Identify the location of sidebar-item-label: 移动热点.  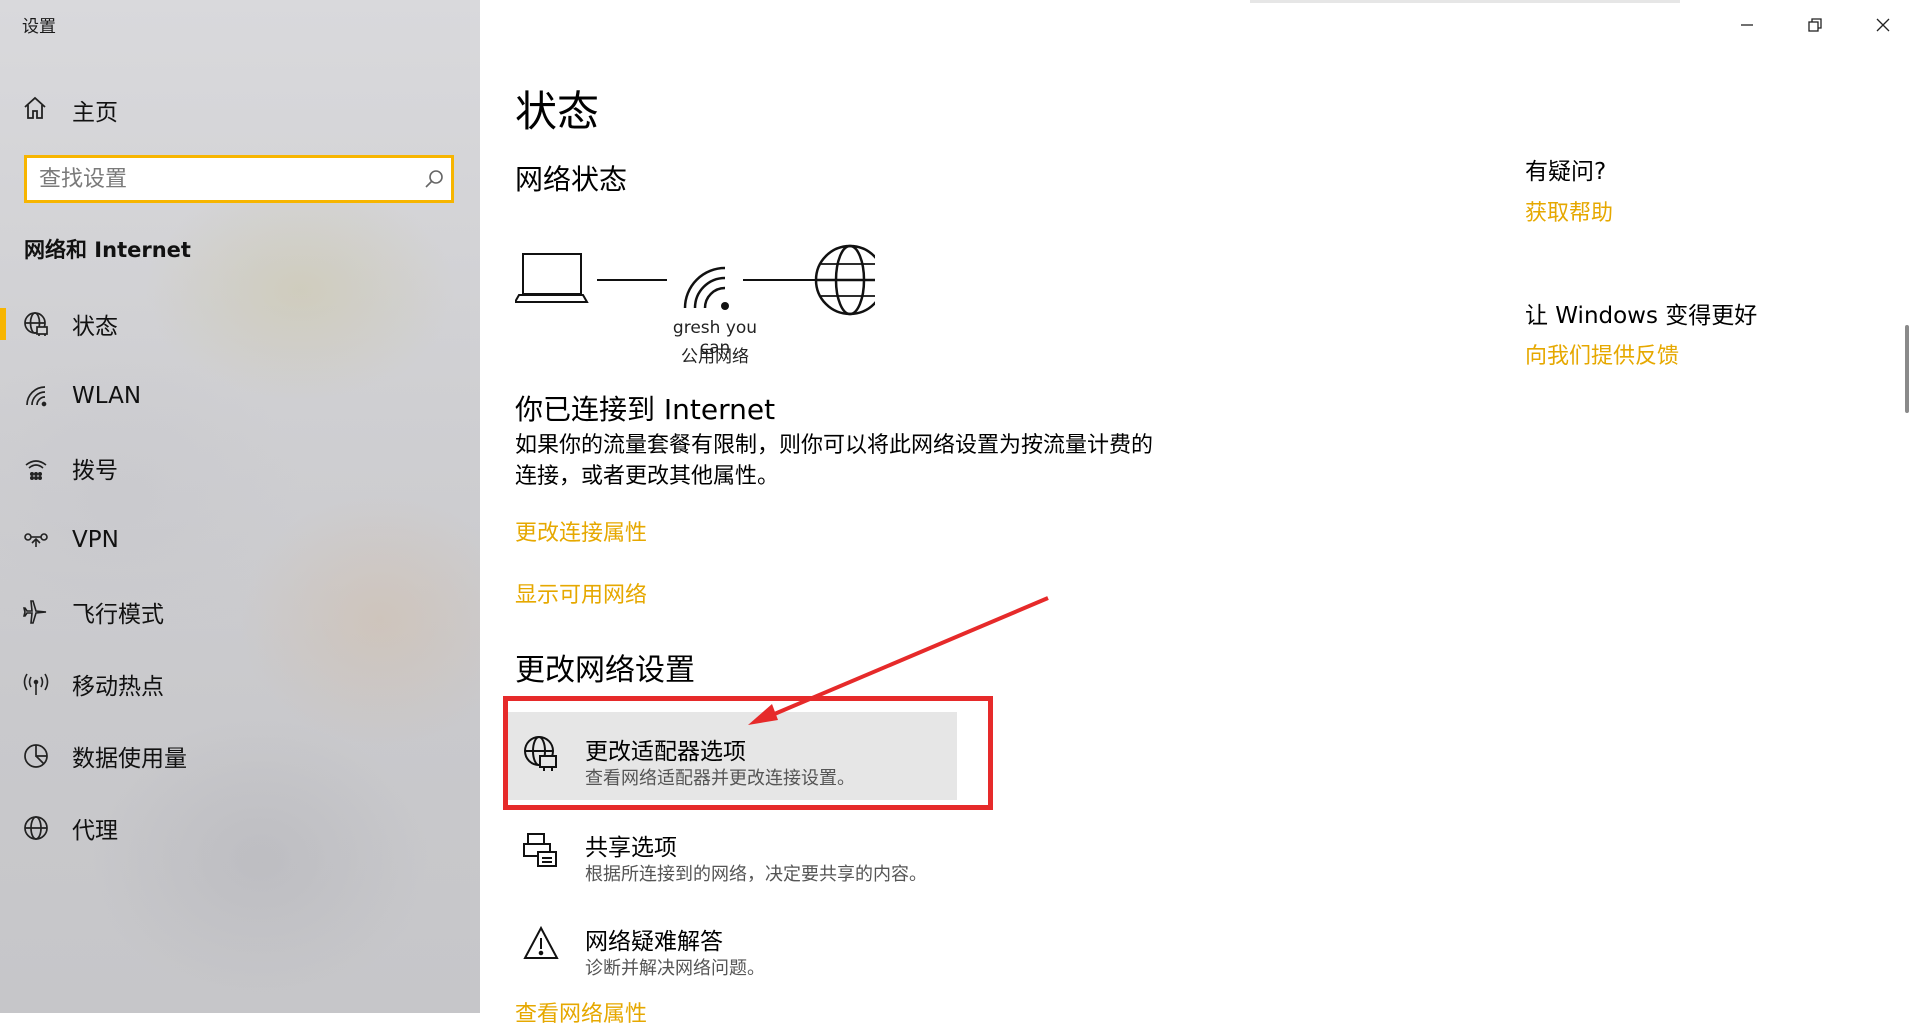
(118, 687).